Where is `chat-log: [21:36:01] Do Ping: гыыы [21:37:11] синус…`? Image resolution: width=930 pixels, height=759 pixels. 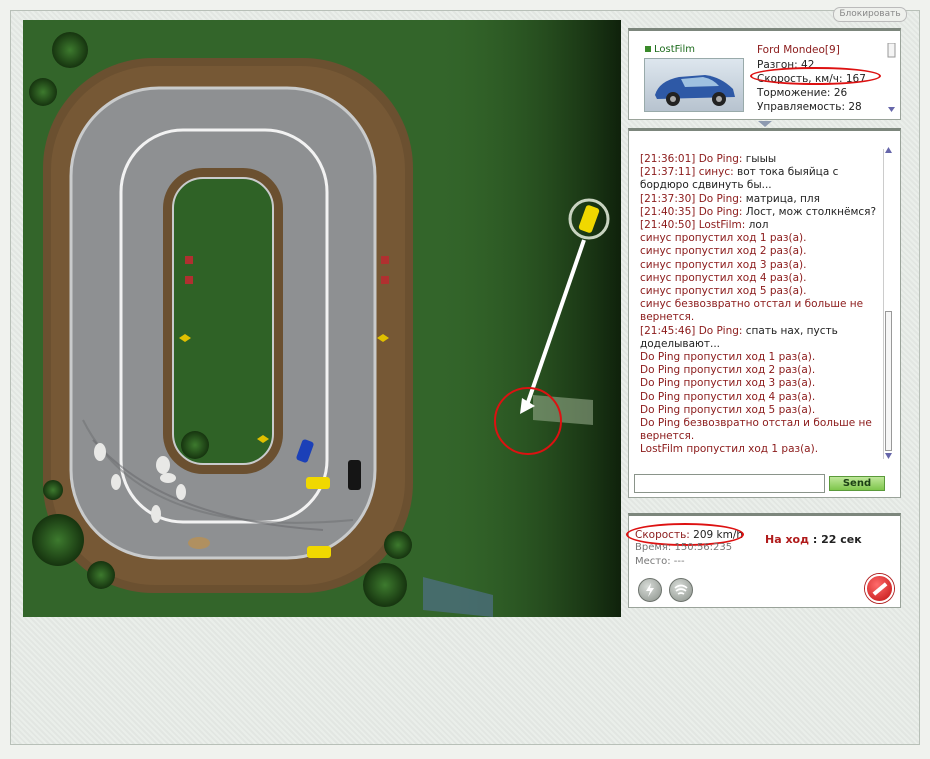 chat-log: [21:36:01] Do Ping: гыыы [21:37:11] синус… is located at coordinates (763, 308).